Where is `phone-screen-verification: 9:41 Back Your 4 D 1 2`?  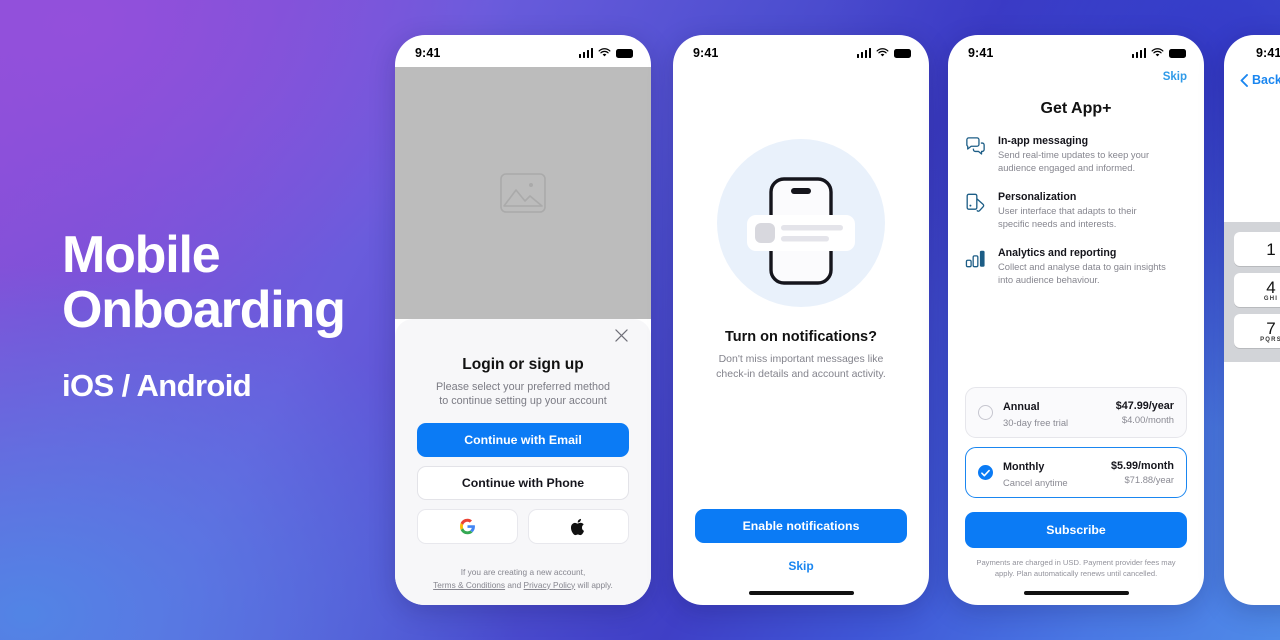
phone-screen-verification: 9:41 Back Your 4 D 1 2 is located at coordinates (1252, 320).